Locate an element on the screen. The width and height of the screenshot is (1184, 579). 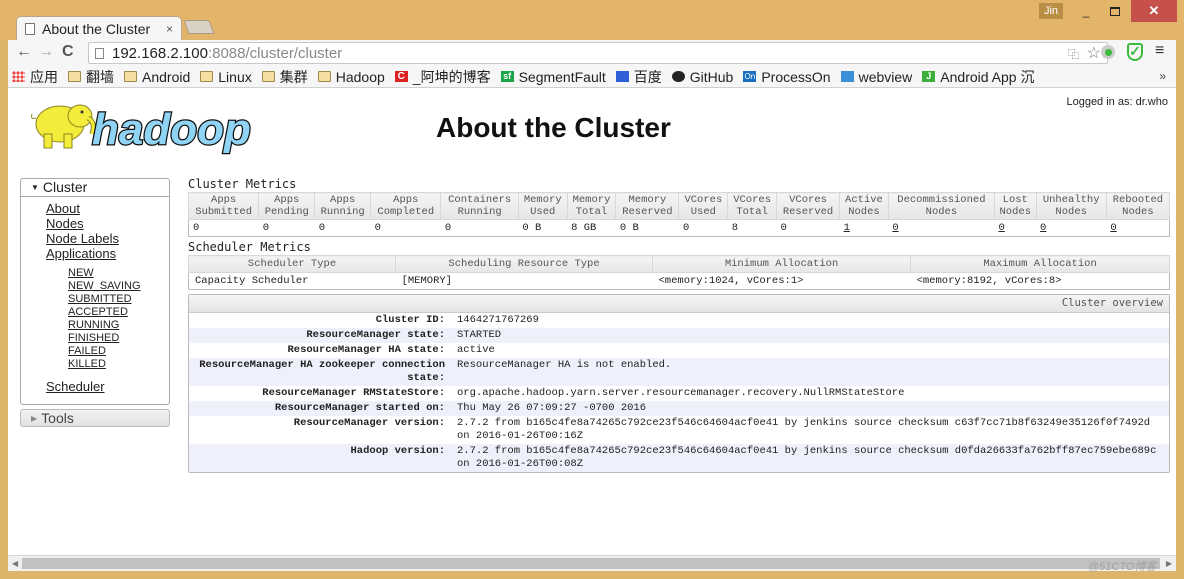
app-state-running: RUNNING is located at coordinates (118, 325).